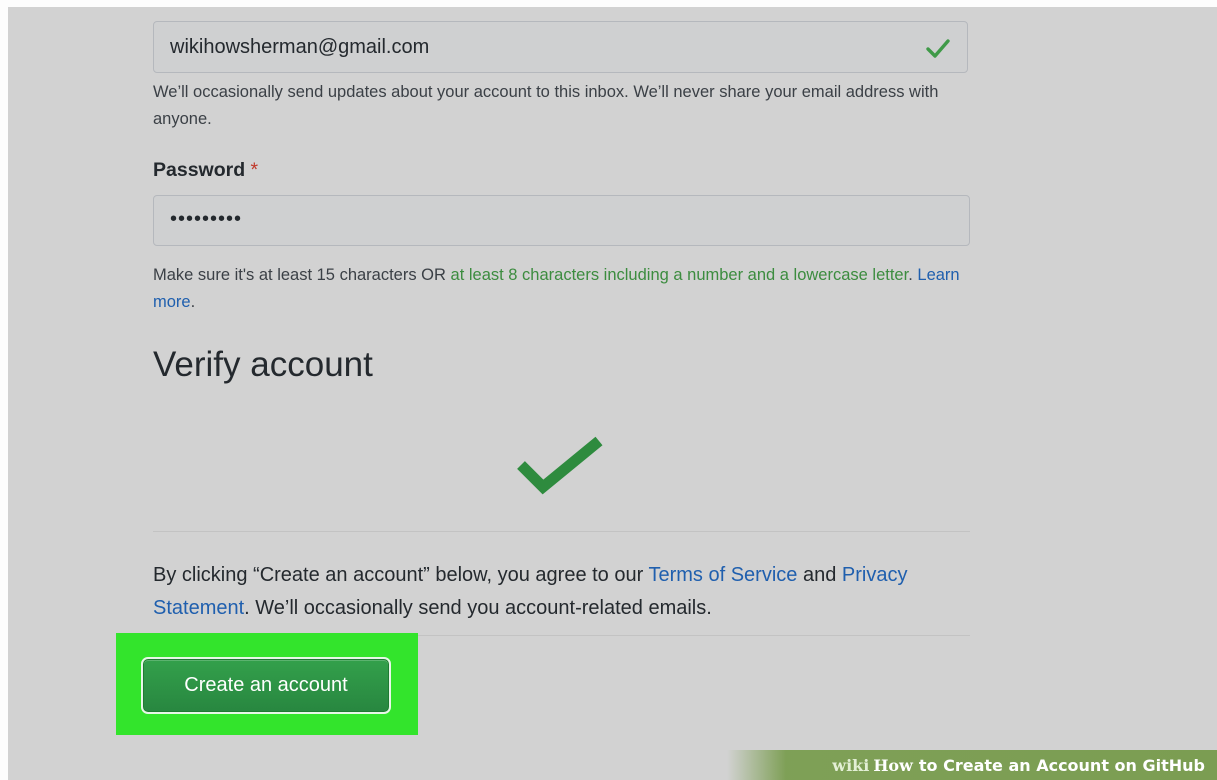  Describe the element at coordinates (893, 765) in the screenshot. I see `watermark-brand-how: How` at that location.